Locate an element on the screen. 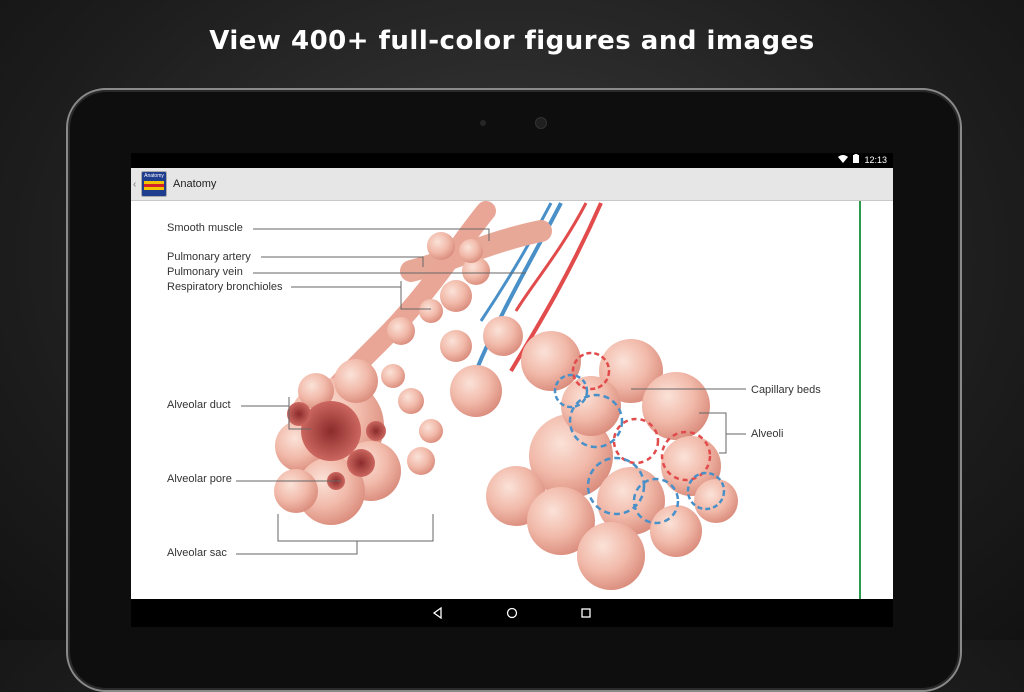 The width and height of the screenshot is (1024, 692). label-pulmonary-vein: Pulmonary vein is located at coordinates (205, 272).